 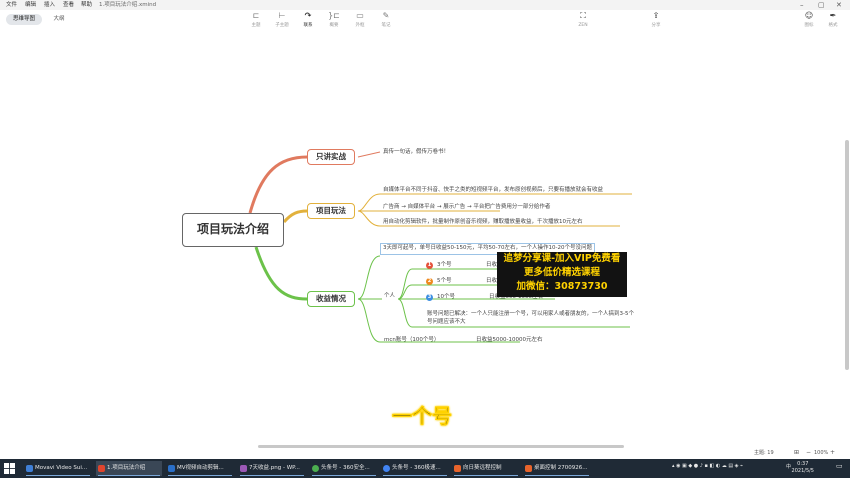 What do you see at coordinates (509, 340) in the screenshot?
I see `leaf-mcn-income: 日收益5000-10000元左右` at bounding box center [509, 340].